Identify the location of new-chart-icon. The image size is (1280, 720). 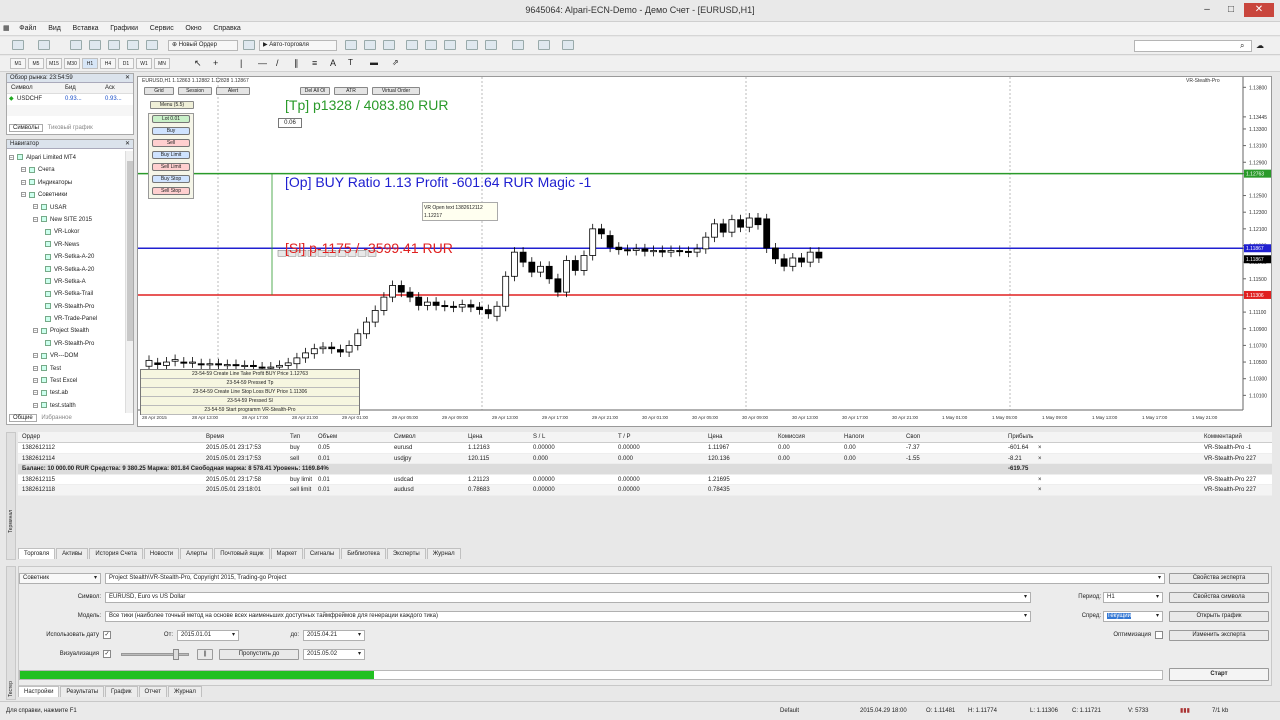
(18, 45).